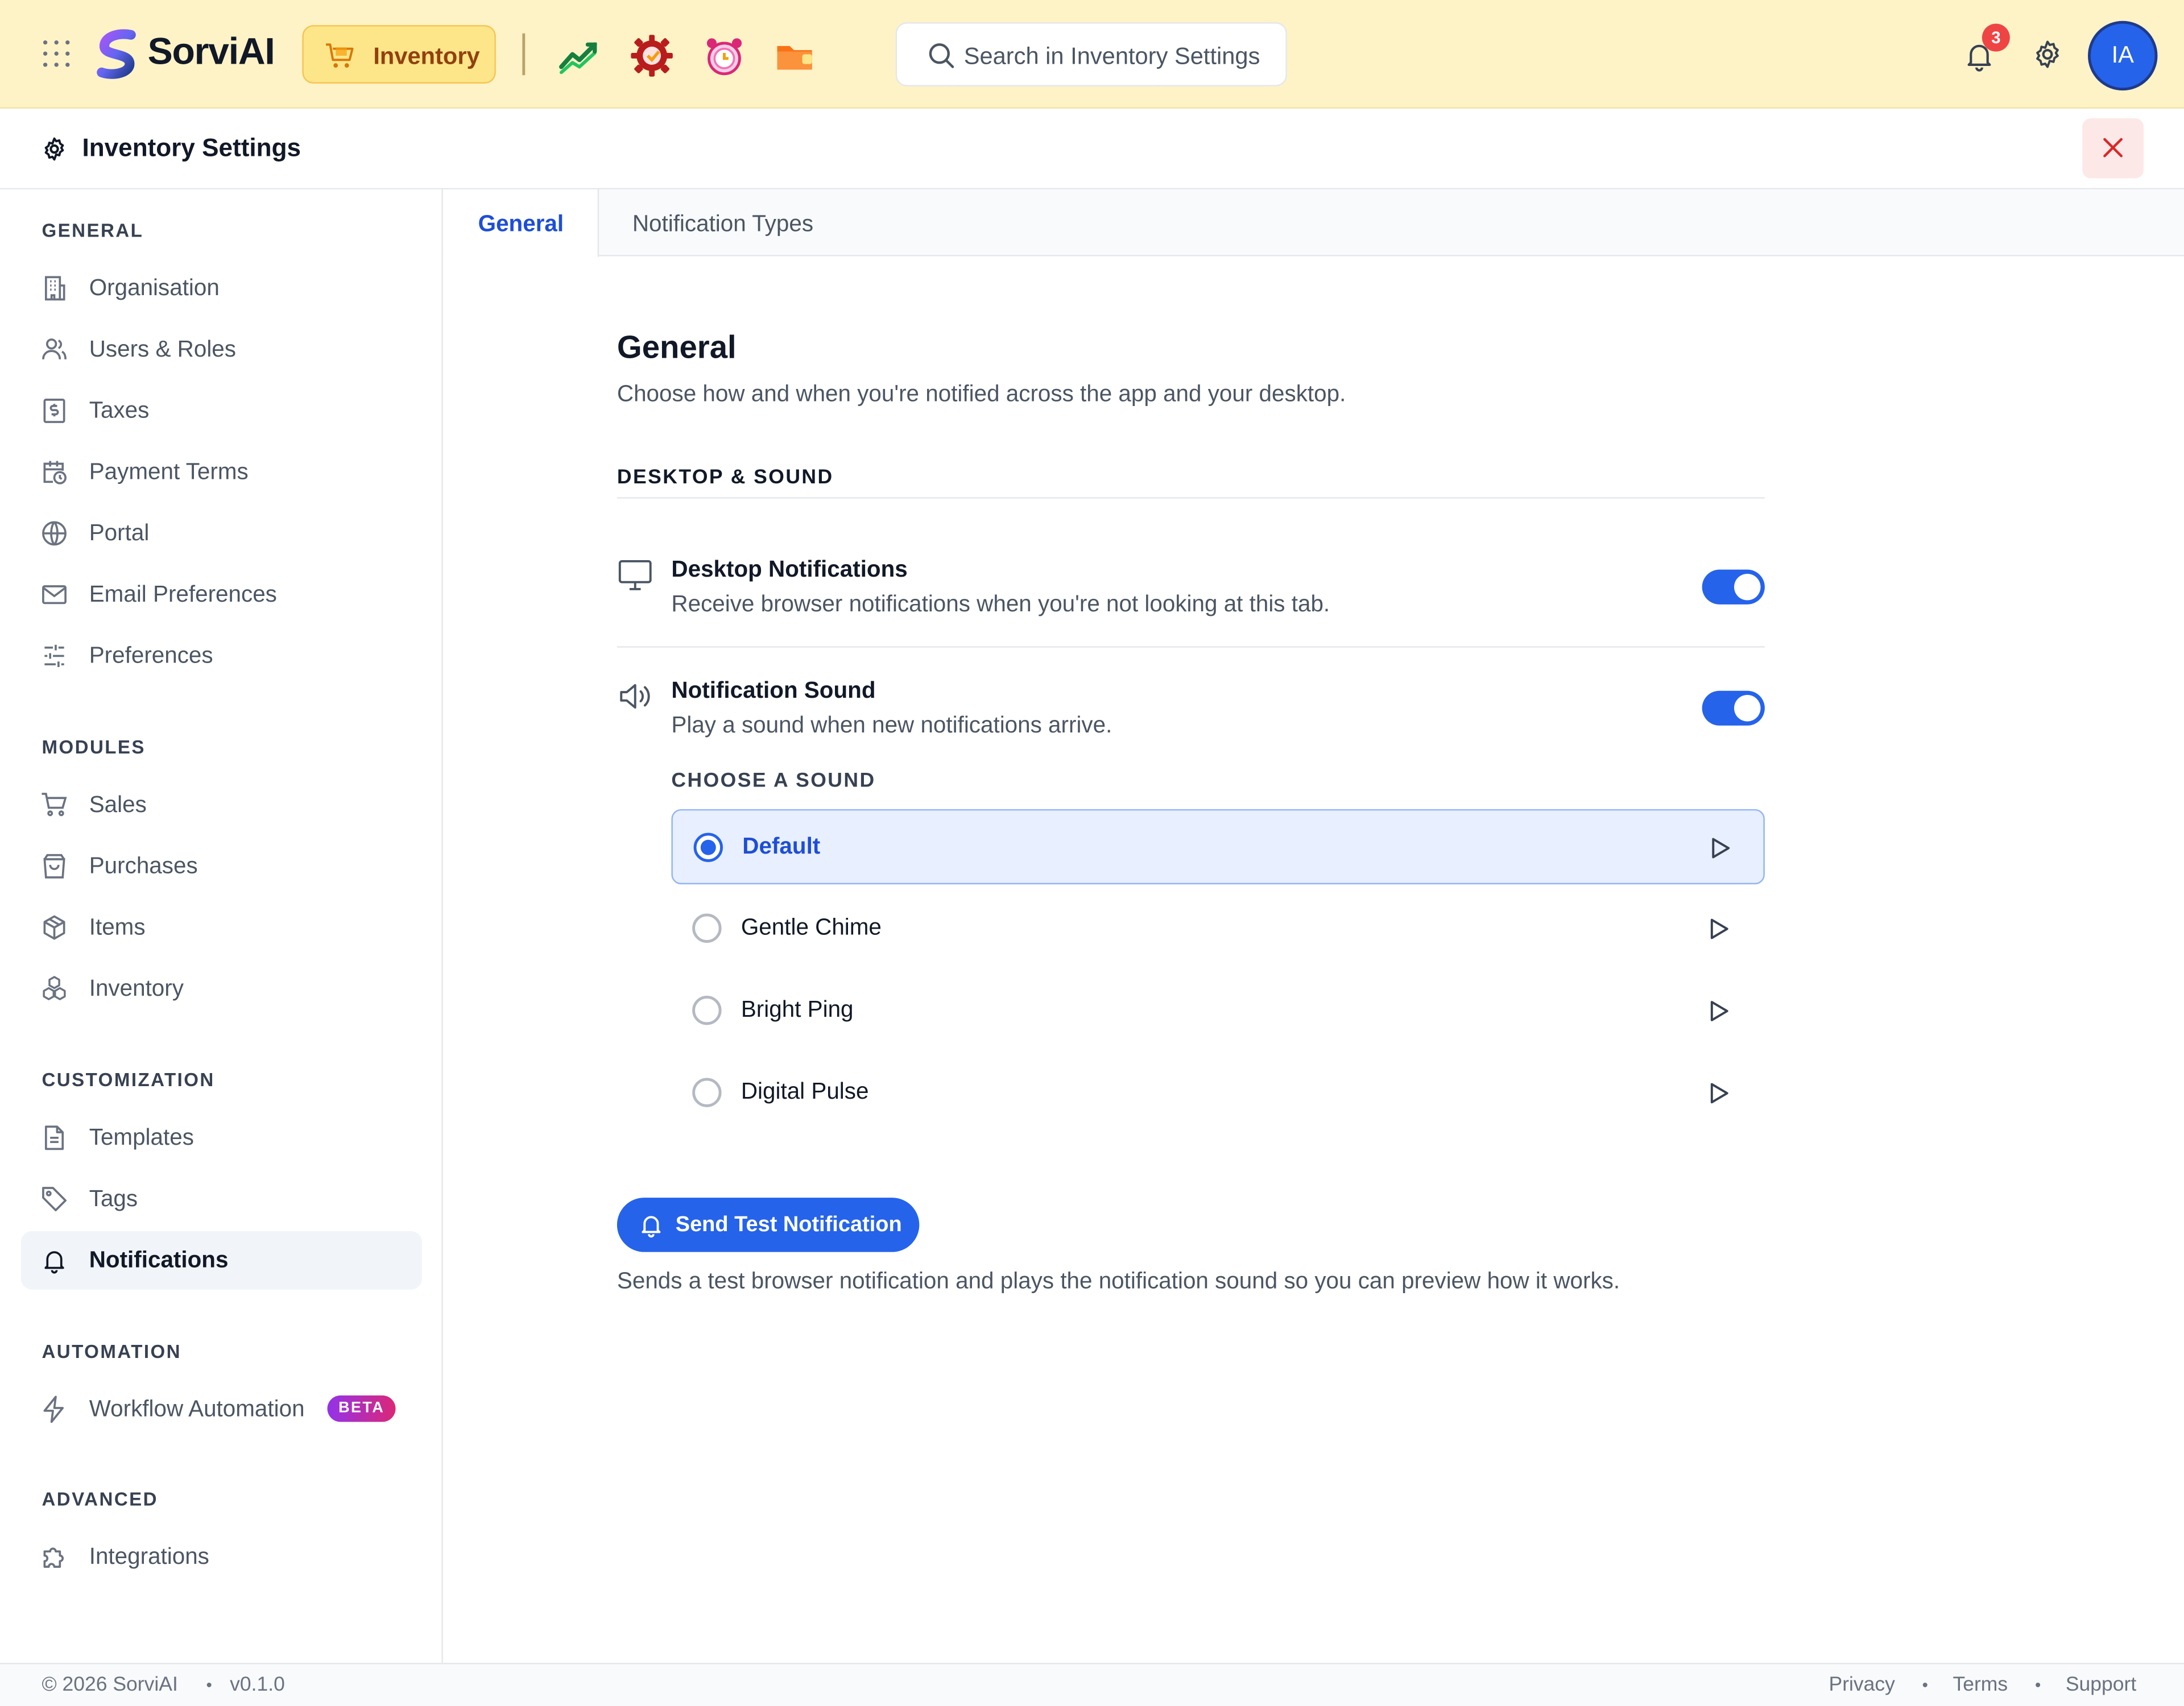  Describe the element at coordinates (54, 1409) in the screenshot. I see `lightning-icon` at that location.